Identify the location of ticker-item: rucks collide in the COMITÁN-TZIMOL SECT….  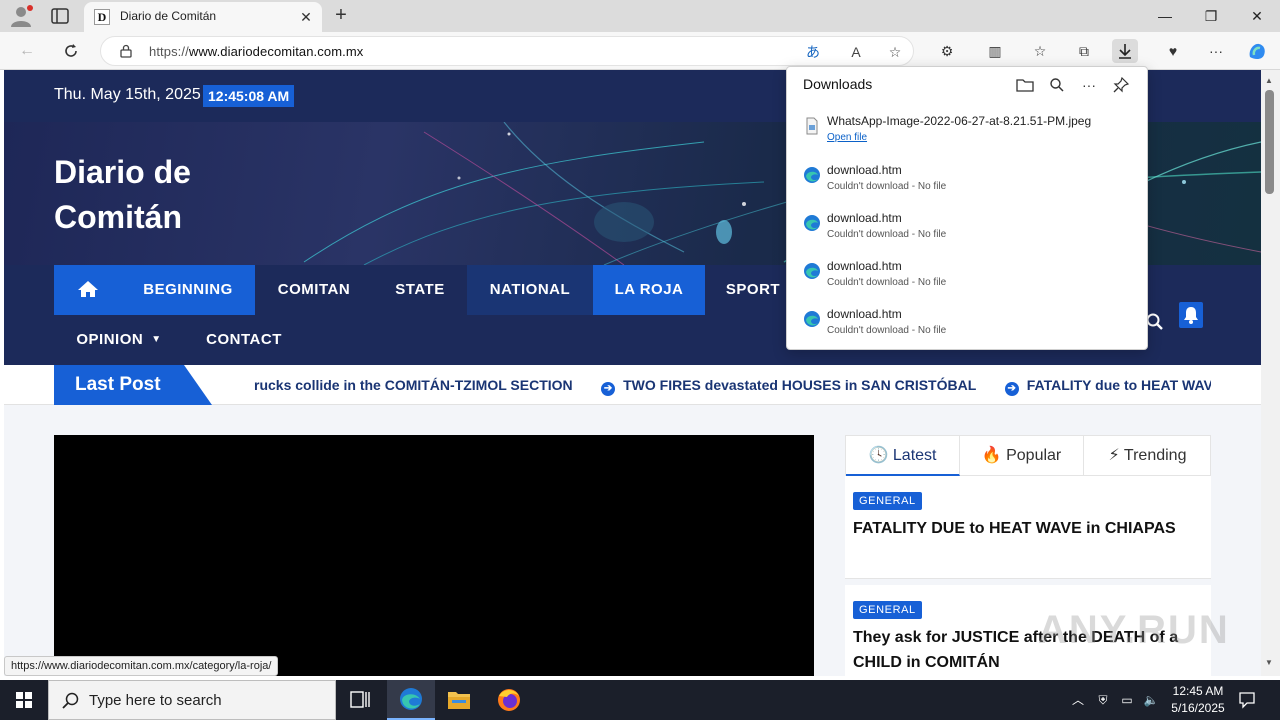
(413, 385).